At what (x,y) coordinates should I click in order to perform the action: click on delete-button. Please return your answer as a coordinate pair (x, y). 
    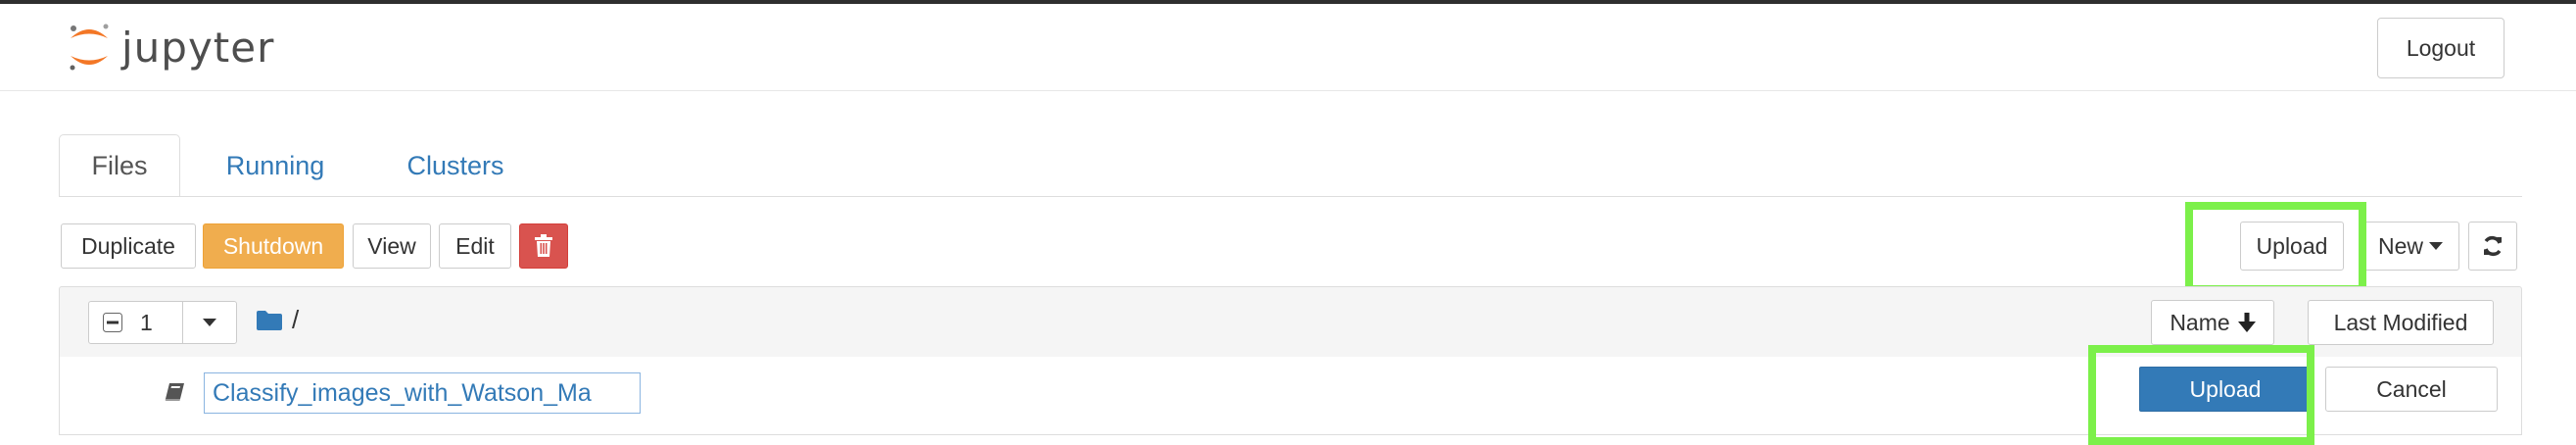
    Looking at the image, I should click on (543, 246).